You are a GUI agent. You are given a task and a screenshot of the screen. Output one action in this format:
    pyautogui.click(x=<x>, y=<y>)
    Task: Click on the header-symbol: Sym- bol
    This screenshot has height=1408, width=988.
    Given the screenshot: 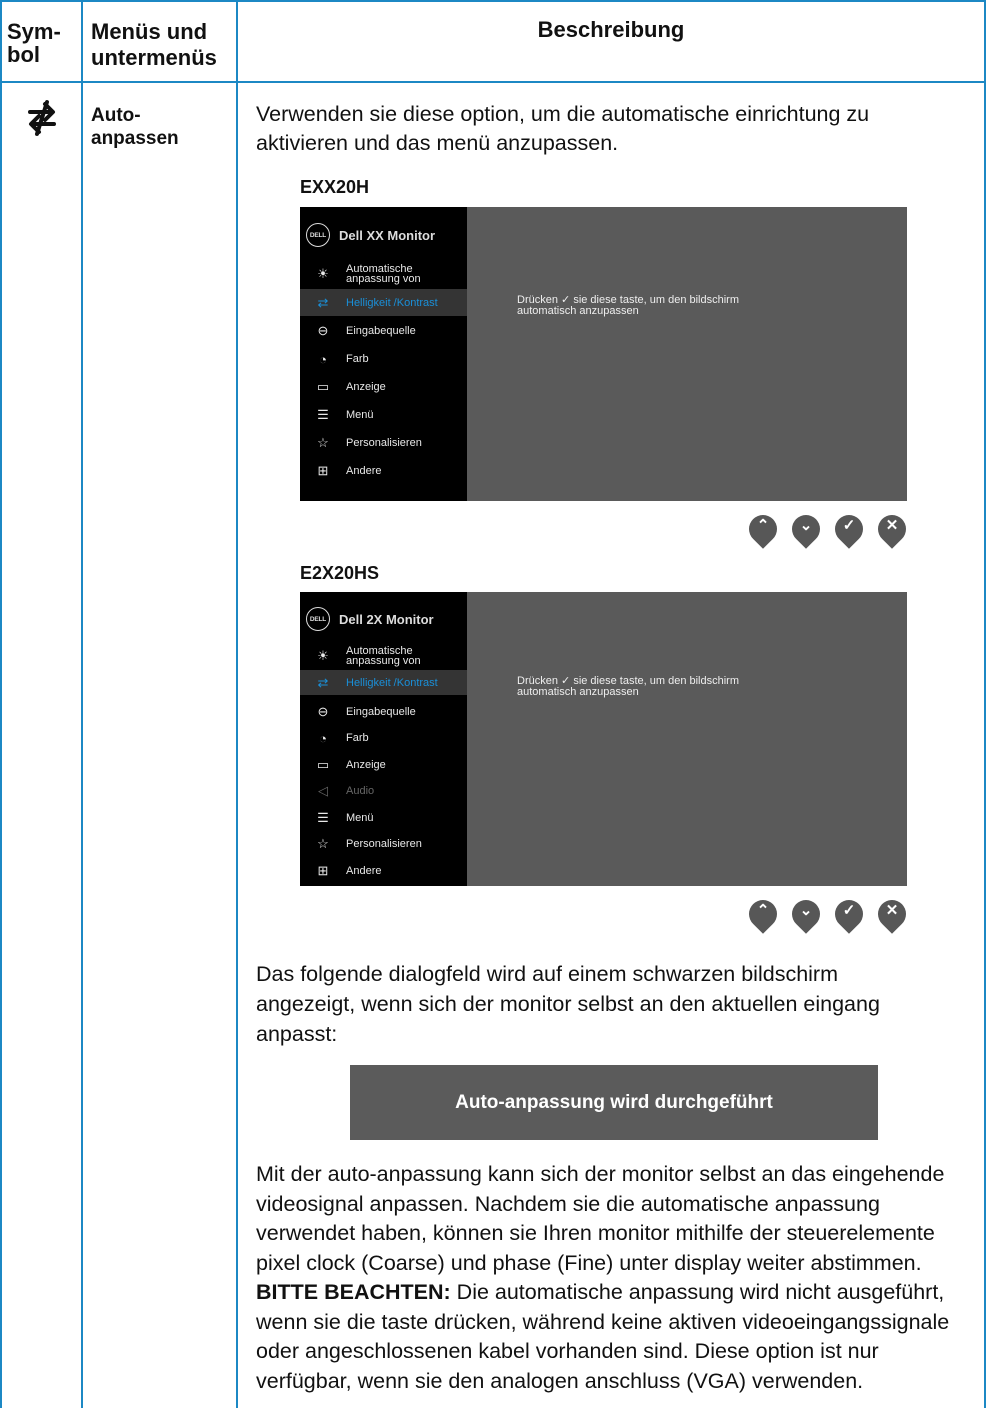 What is the action you would take?
    pyautogui.click(x=34, y=43)
    